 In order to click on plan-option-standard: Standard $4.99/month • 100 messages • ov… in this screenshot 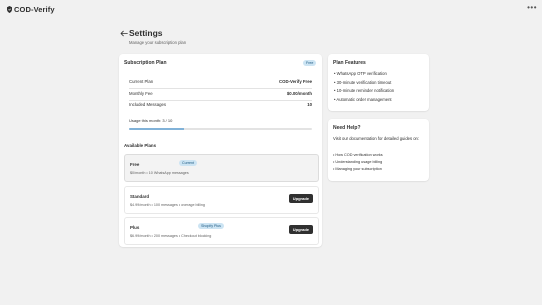, I will do `click(221, 200)`.